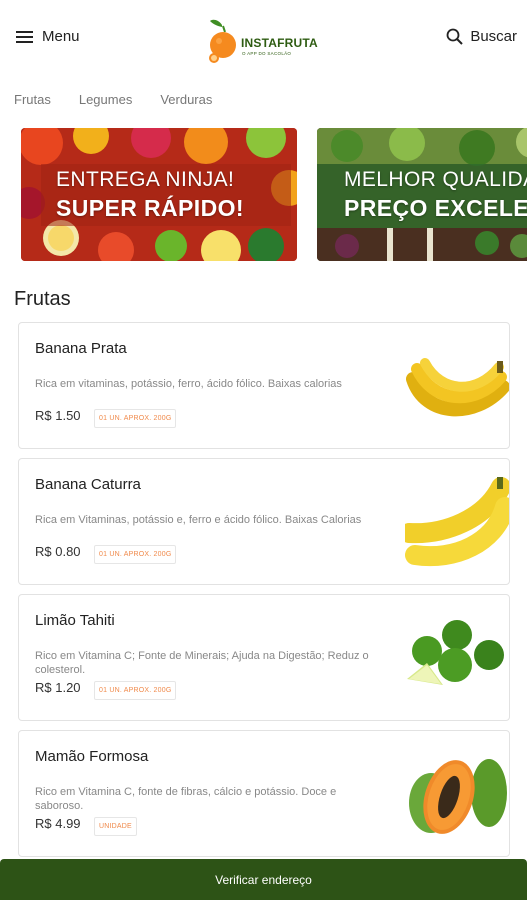 Image resolution: width=527 pixels, height=900 pixels. Describe the element at coordinates (186, 99) in the screenshot. I see `tab-verduras: Verduras` at that location.